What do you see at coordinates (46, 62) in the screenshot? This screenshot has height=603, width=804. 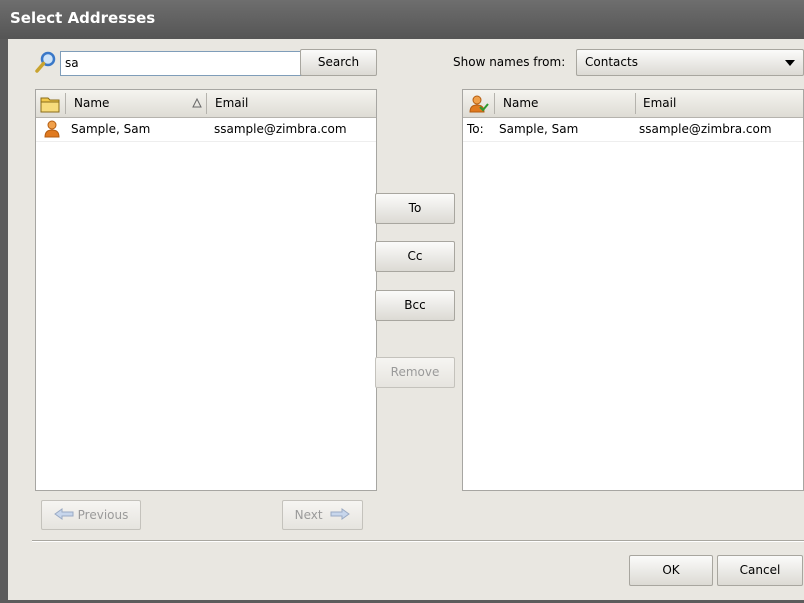 I see `search-icon` at bounding box center [46, 62].